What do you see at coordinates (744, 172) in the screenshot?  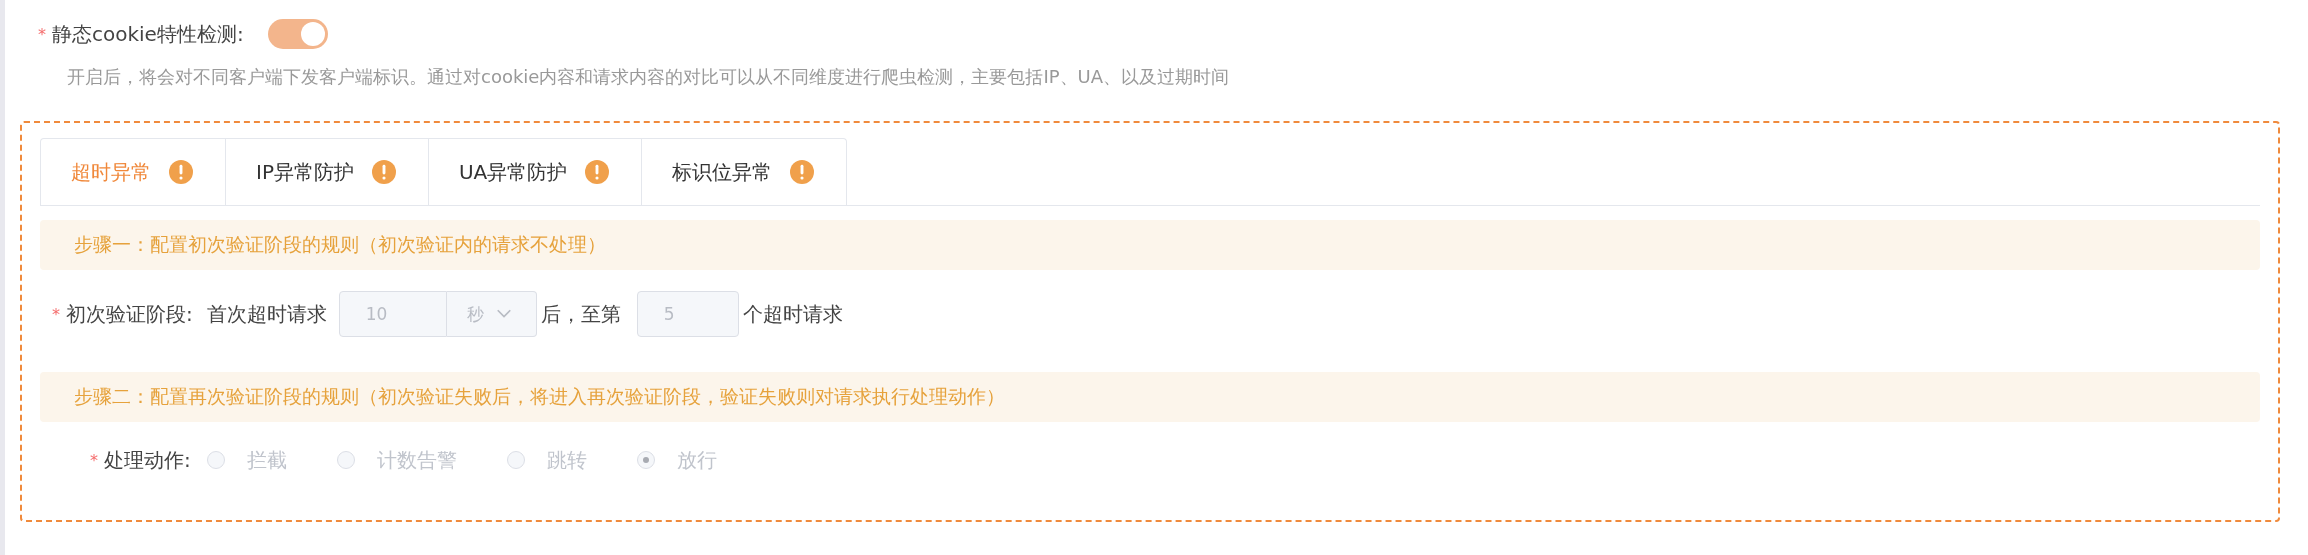 I see `tab: 标识位异常` at bounding box center [744, 172].